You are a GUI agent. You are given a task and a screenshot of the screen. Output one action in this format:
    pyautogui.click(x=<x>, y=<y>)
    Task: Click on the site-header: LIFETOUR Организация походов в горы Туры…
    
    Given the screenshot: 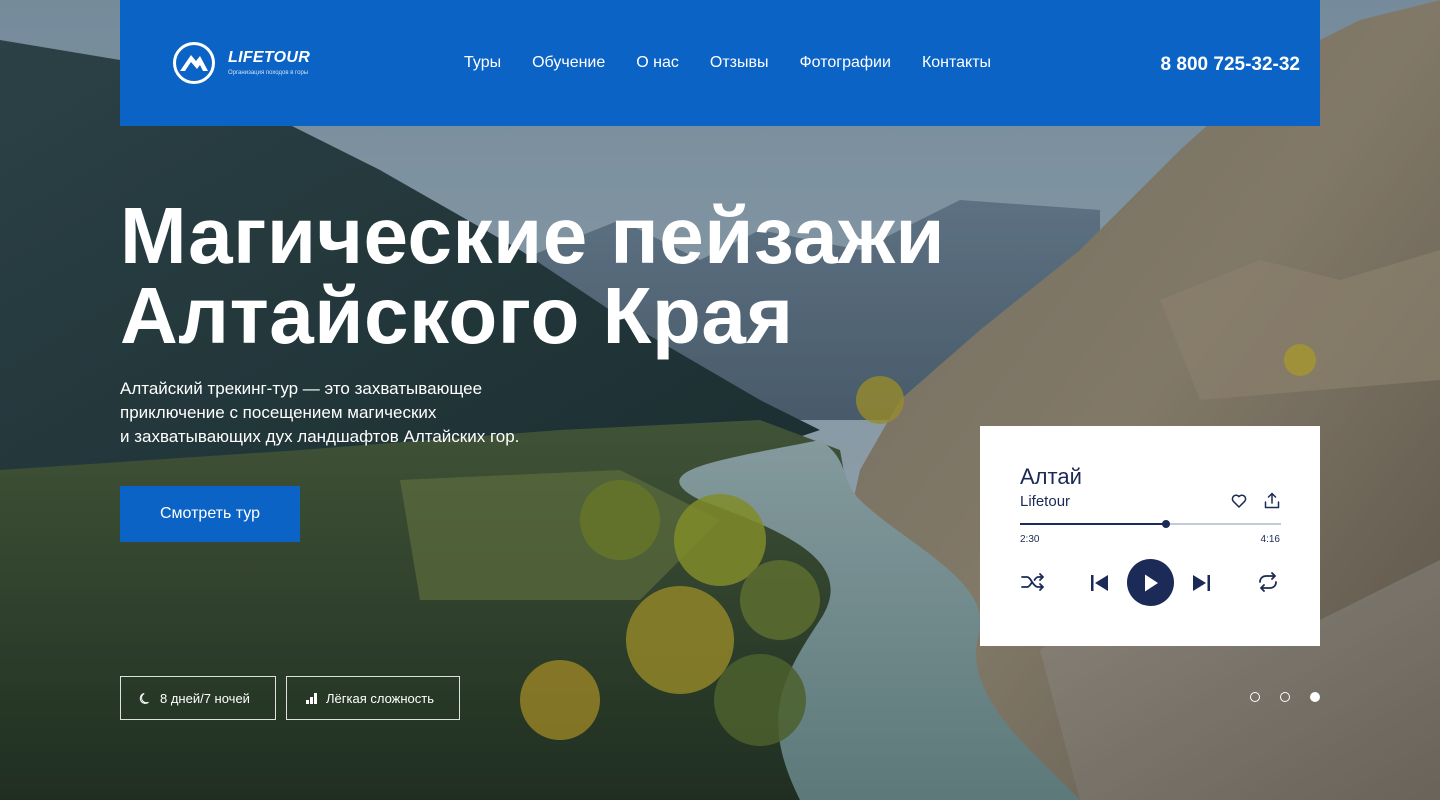 What is the action you would take?
    pyautogui.click(x=720, y=63)
    